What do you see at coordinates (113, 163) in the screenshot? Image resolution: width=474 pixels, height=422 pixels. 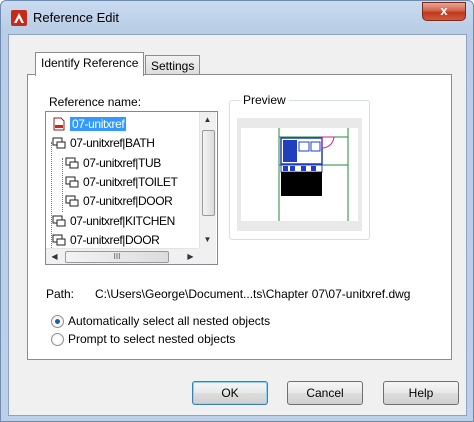 I see `list-item: 07-unitxref|TUB` at bounding box center [113, 163].